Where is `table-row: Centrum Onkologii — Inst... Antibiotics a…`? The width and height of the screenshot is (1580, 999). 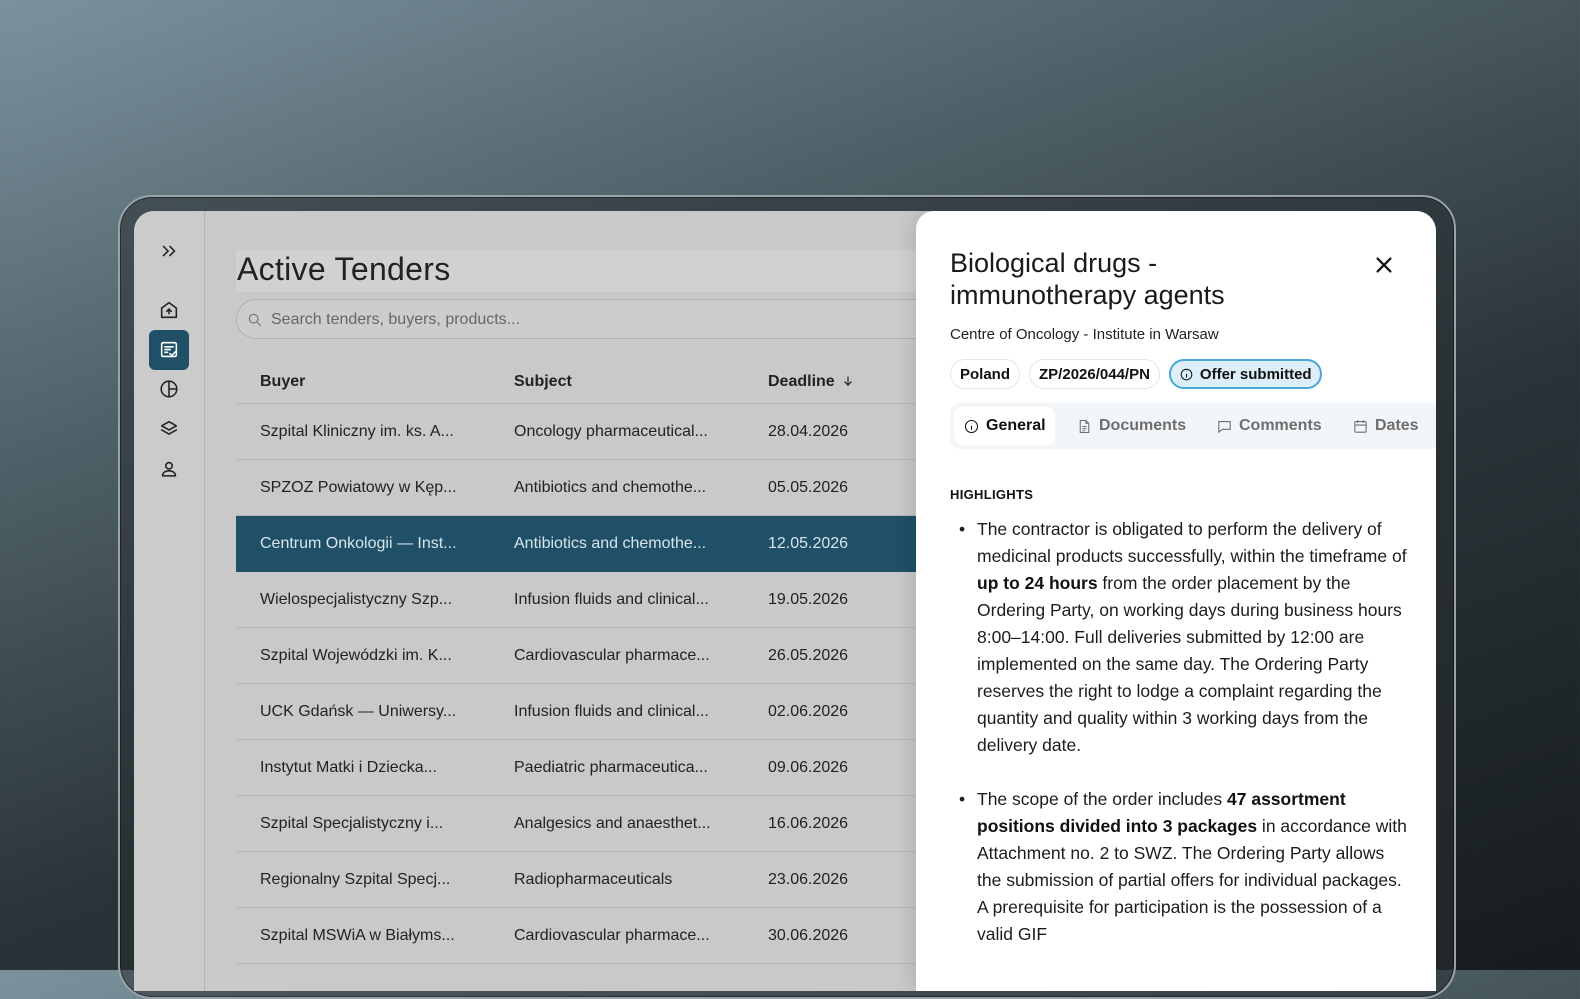 table-row: Centrum Onkologii — Inst... Antibiotics a… is located at coordinates (586, 544).